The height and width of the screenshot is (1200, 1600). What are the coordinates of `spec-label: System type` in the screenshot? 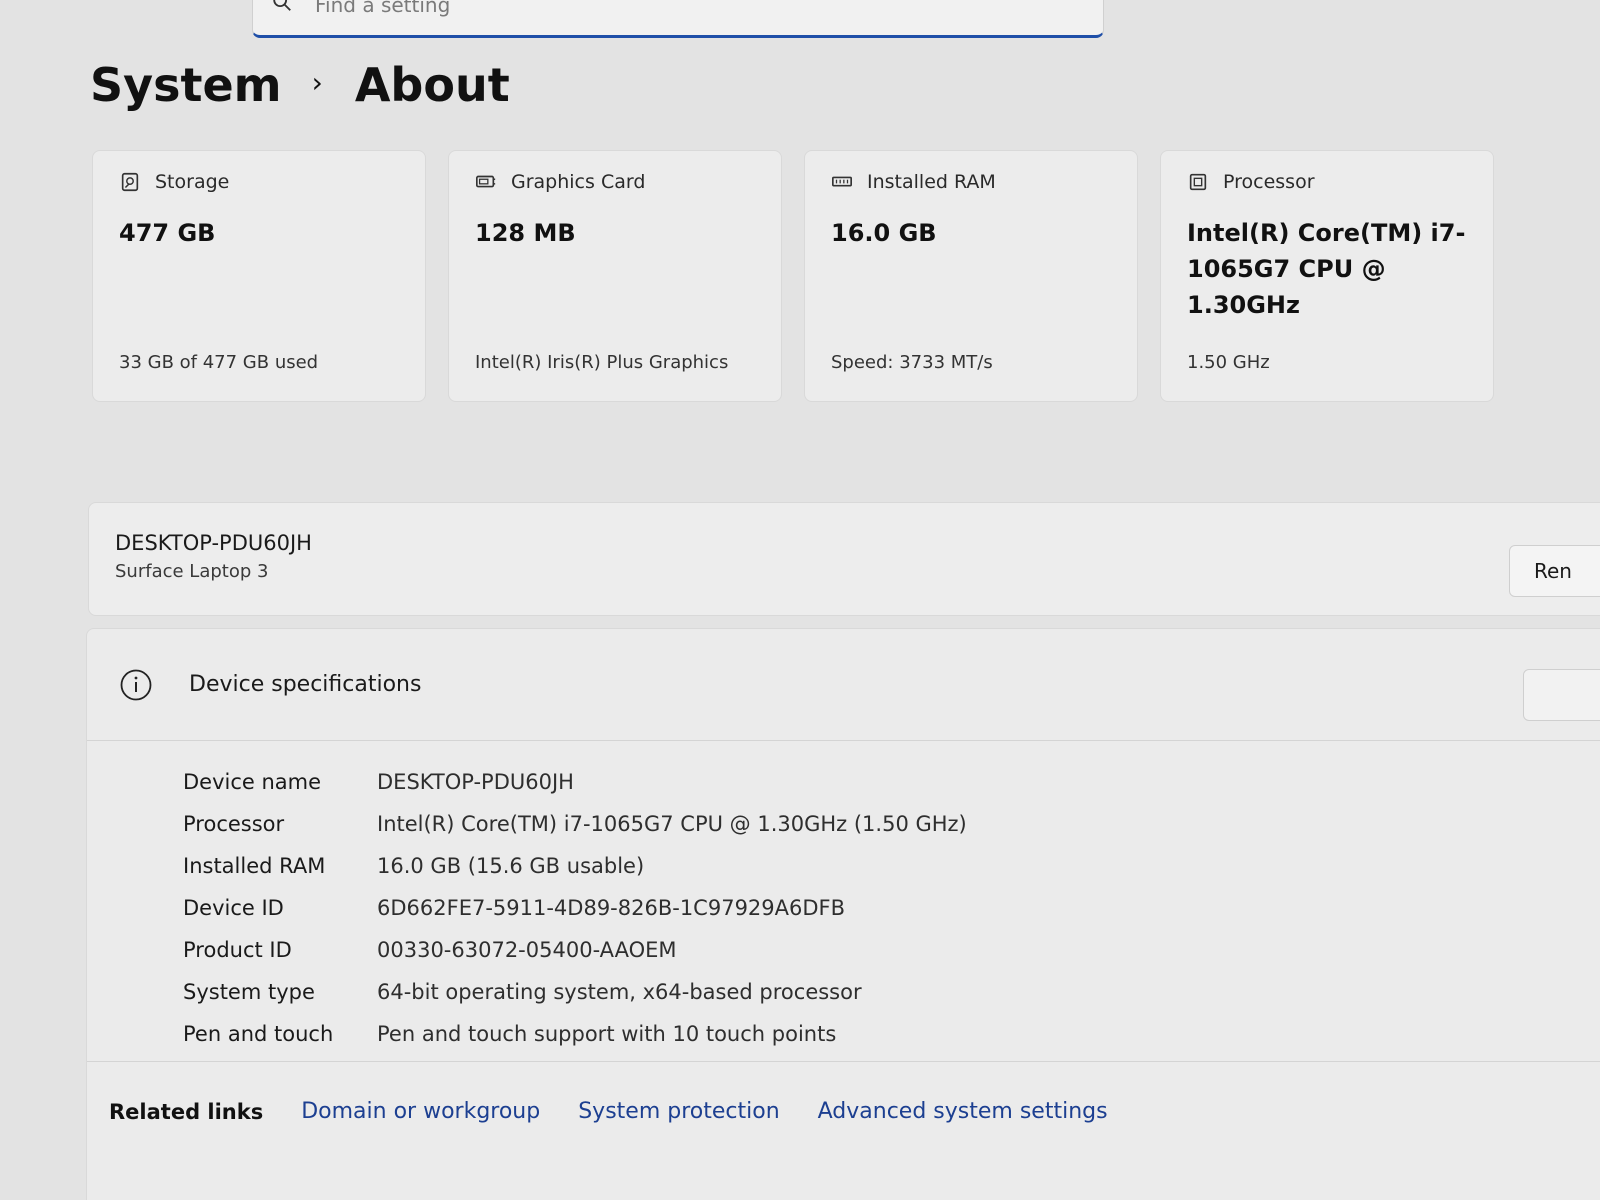 It's located at (249, 992).